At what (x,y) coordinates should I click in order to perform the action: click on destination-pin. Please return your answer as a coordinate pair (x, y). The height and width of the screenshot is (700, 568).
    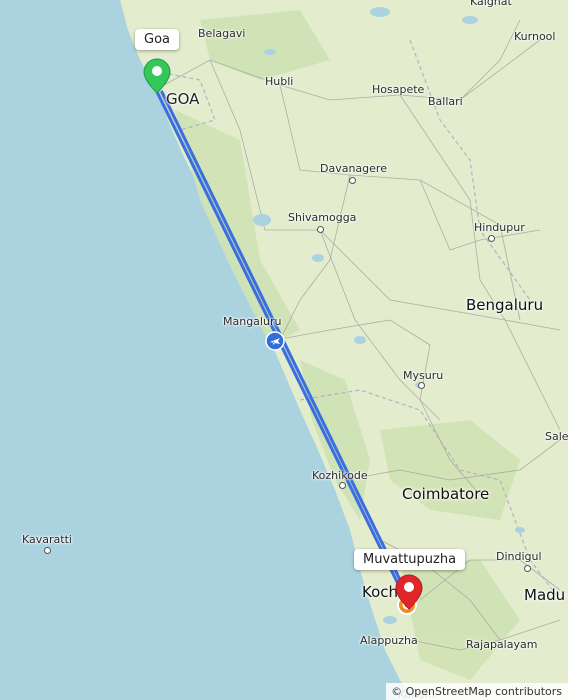
    Looking at the image, I should click on (409, 594).